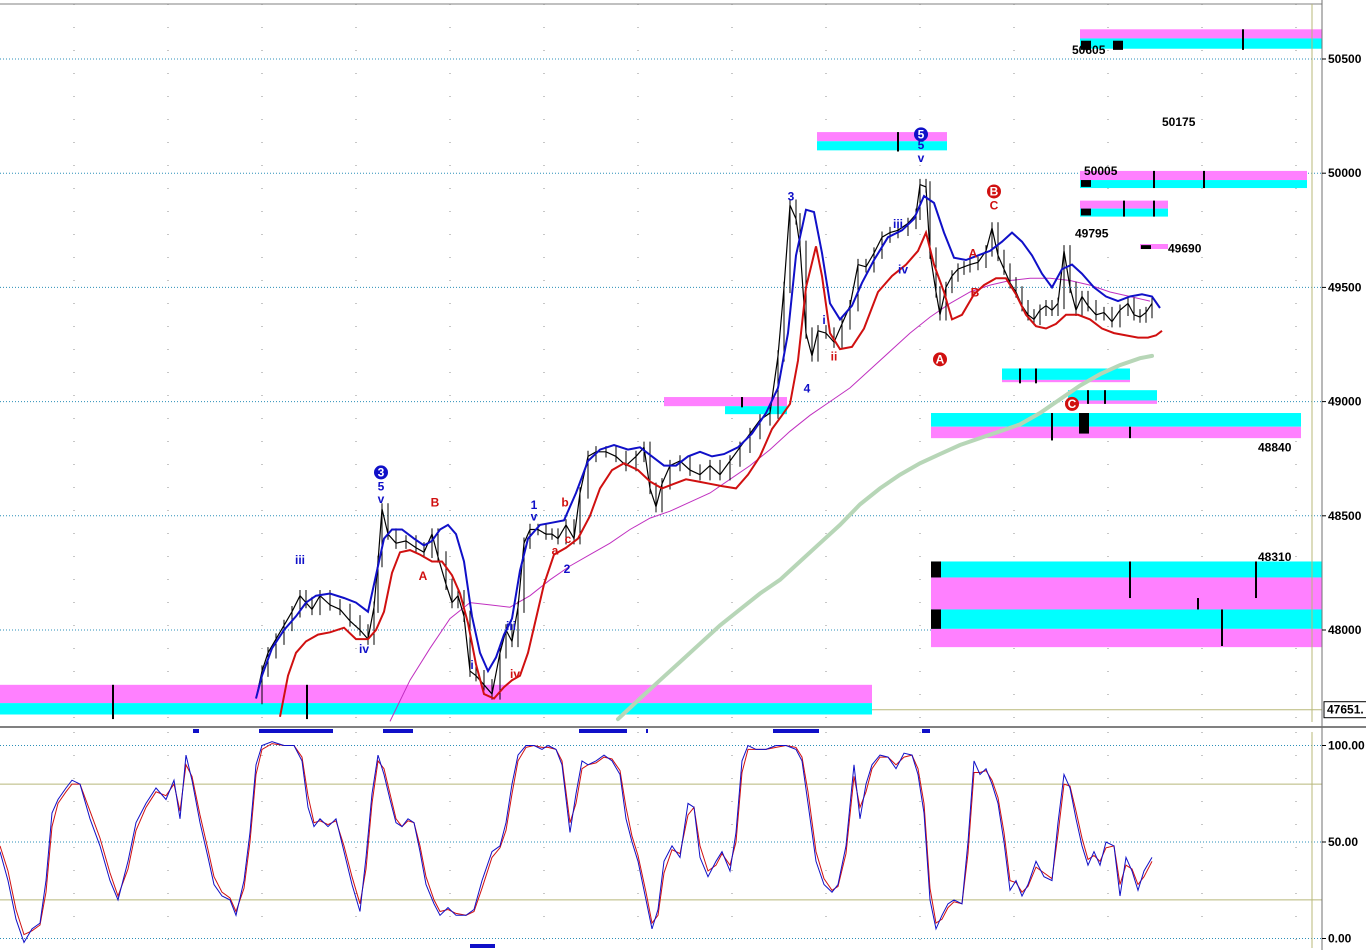 The height and width of the screenshot is (950, 1366). Describe the element at coordinates (1089, 50) in the screenshot. I see `target-price-label: 50605` at that location.